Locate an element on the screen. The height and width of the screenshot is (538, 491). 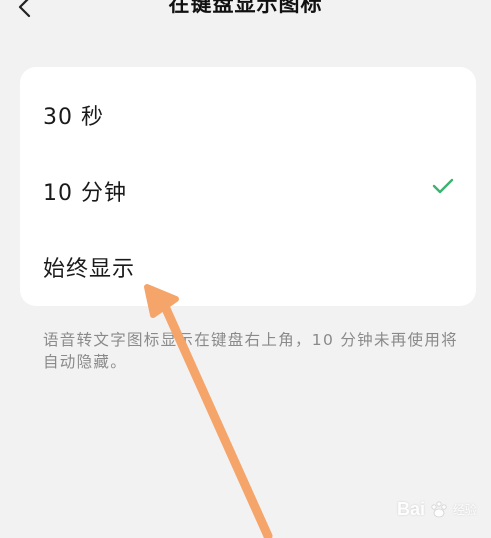
page-title: 在键盘显示图标 is located at coordinates (245, 8).